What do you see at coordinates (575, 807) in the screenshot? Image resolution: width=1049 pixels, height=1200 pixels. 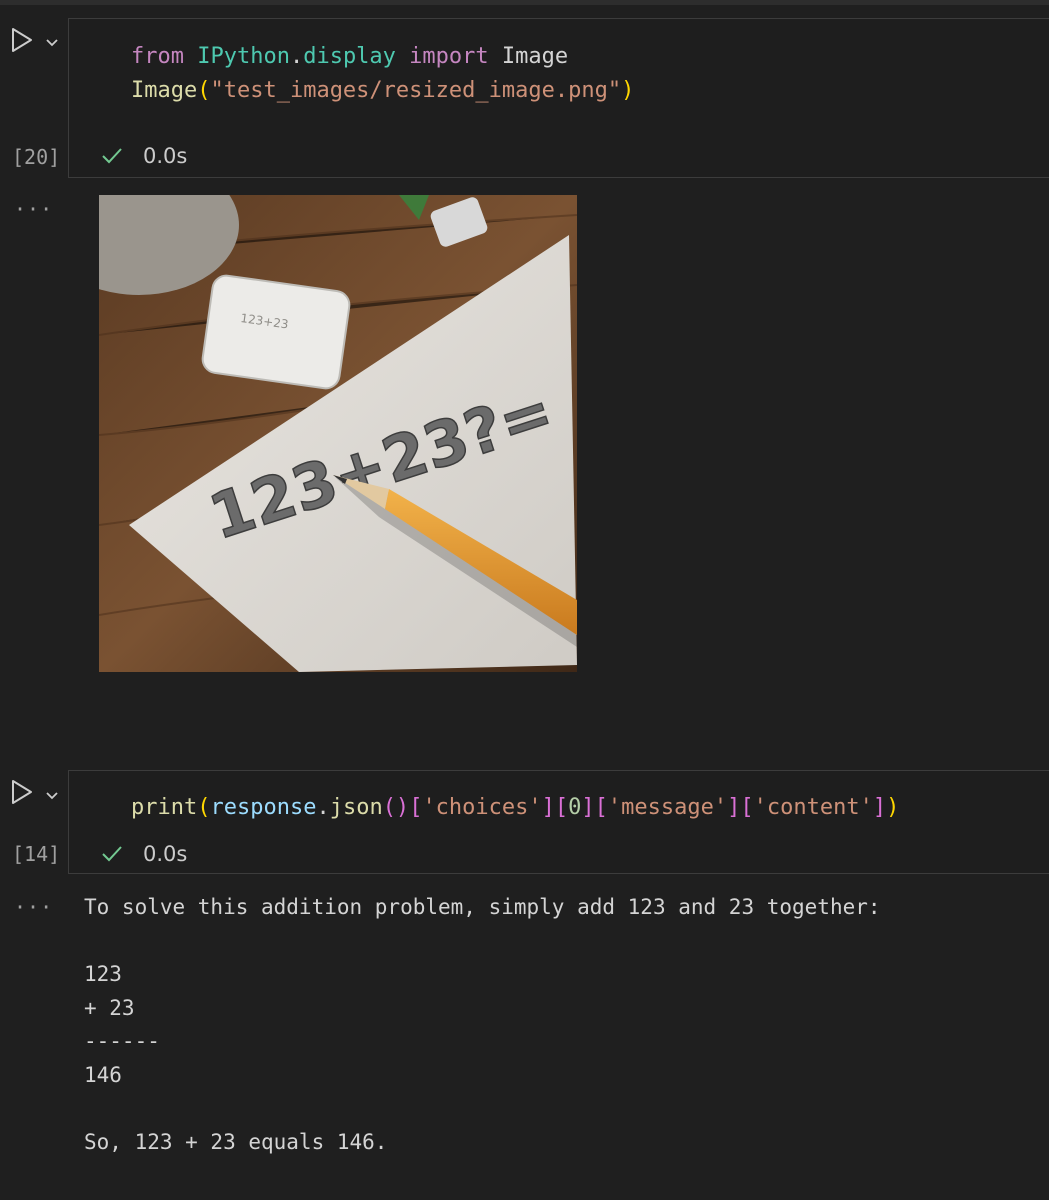 I see `code-token: 0` at bounding box center [575, 807].